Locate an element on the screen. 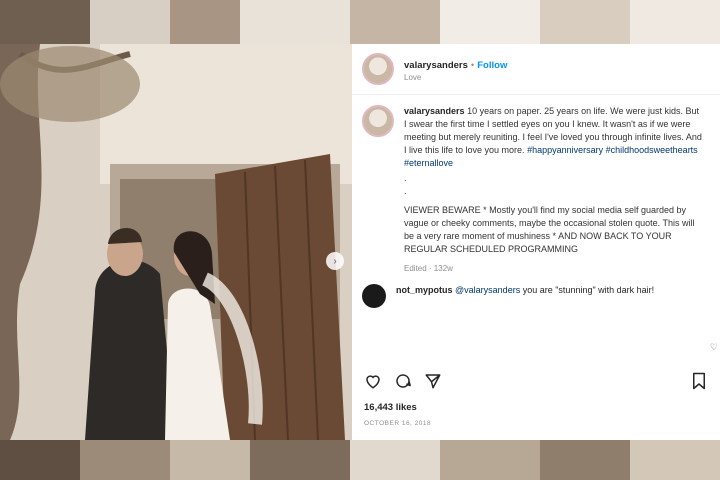 The width and height of the screenshot is (720, 480). comment-username: not_mypotus is located at coordinates (424, 290).